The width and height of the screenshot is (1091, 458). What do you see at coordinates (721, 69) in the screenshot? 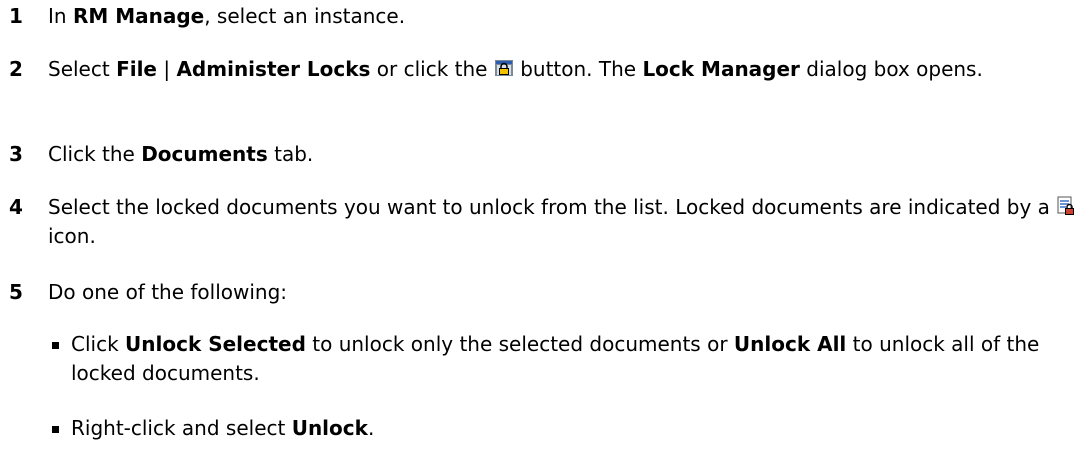
I see `dialog-term: Lock Manager` at bounding box center [721, 69].